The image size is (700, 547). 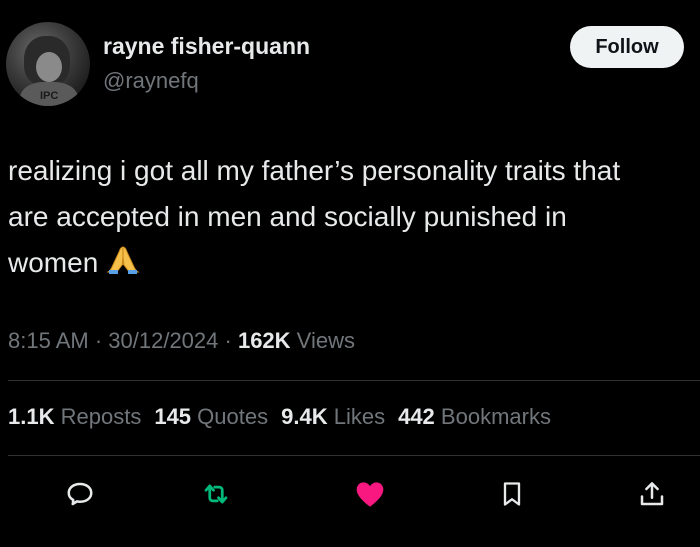 I want to click on quotes-label: Quotes, so click(x=233, y=416).